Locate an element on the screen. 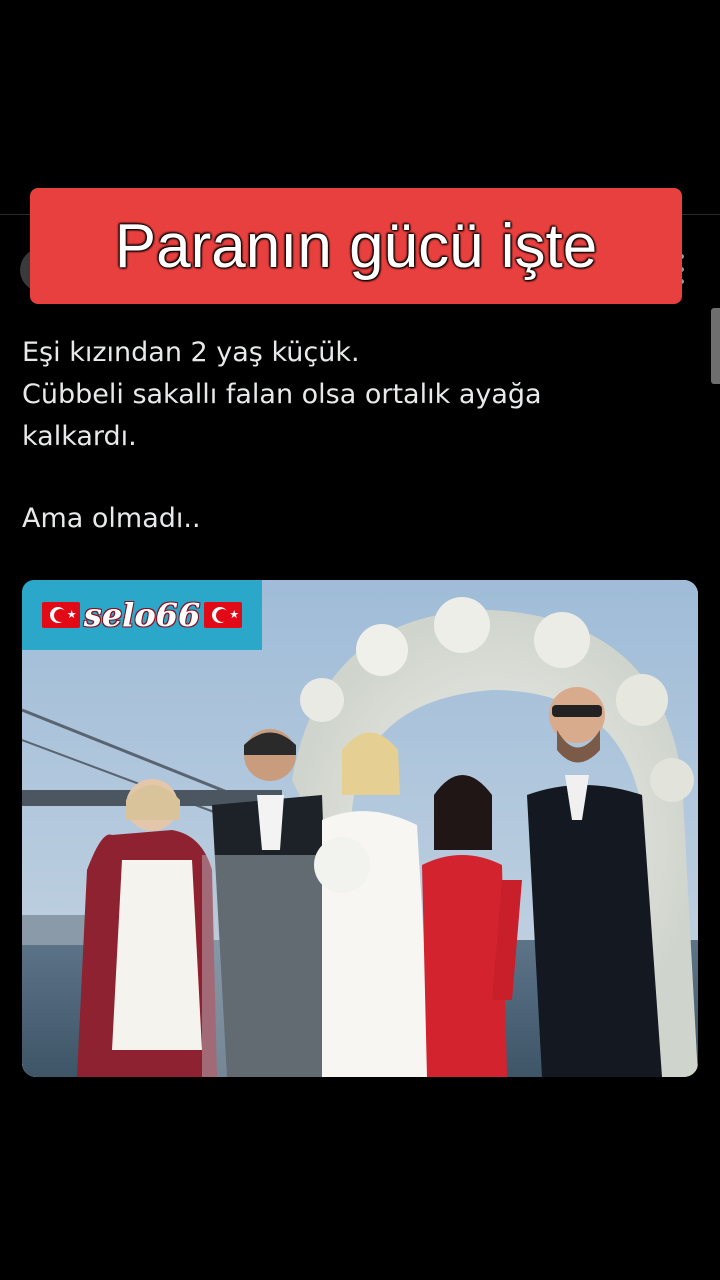 This screenshot has width=720, height=1280. tweet-line: Cübbeli sakallı falan olsa ortalık ayağa is located at coordinates (282, 394).